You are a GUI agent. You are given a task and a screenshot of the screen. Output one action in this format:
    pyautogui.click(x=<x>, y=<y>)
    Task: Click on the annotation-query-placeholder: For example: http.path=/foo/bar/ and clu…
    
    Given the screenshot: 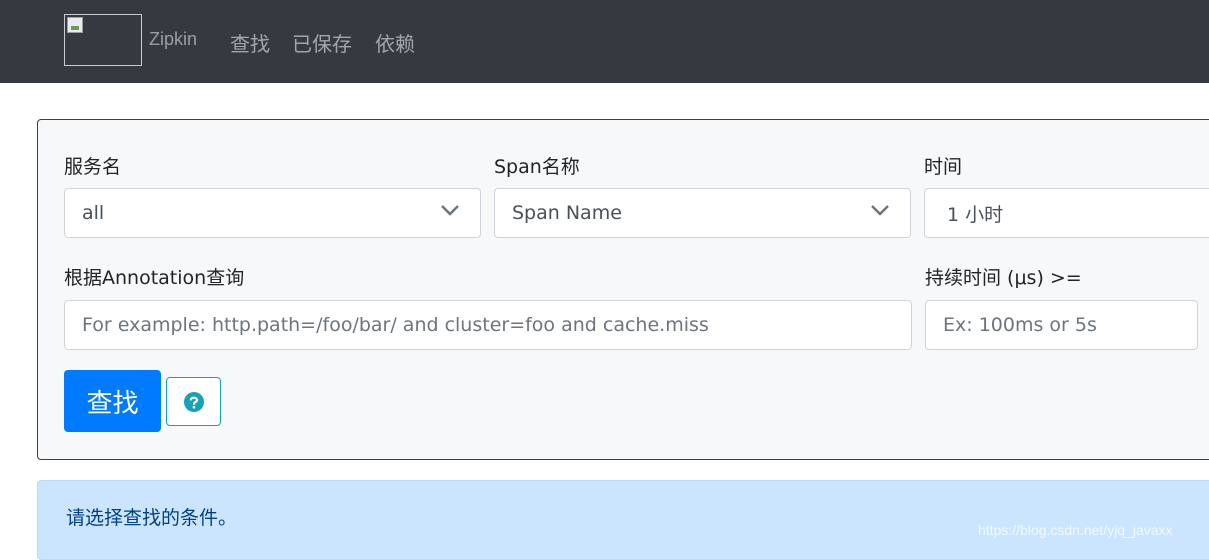 What is the action you would take?
    pyautogui.click(x=395, y=325)
    